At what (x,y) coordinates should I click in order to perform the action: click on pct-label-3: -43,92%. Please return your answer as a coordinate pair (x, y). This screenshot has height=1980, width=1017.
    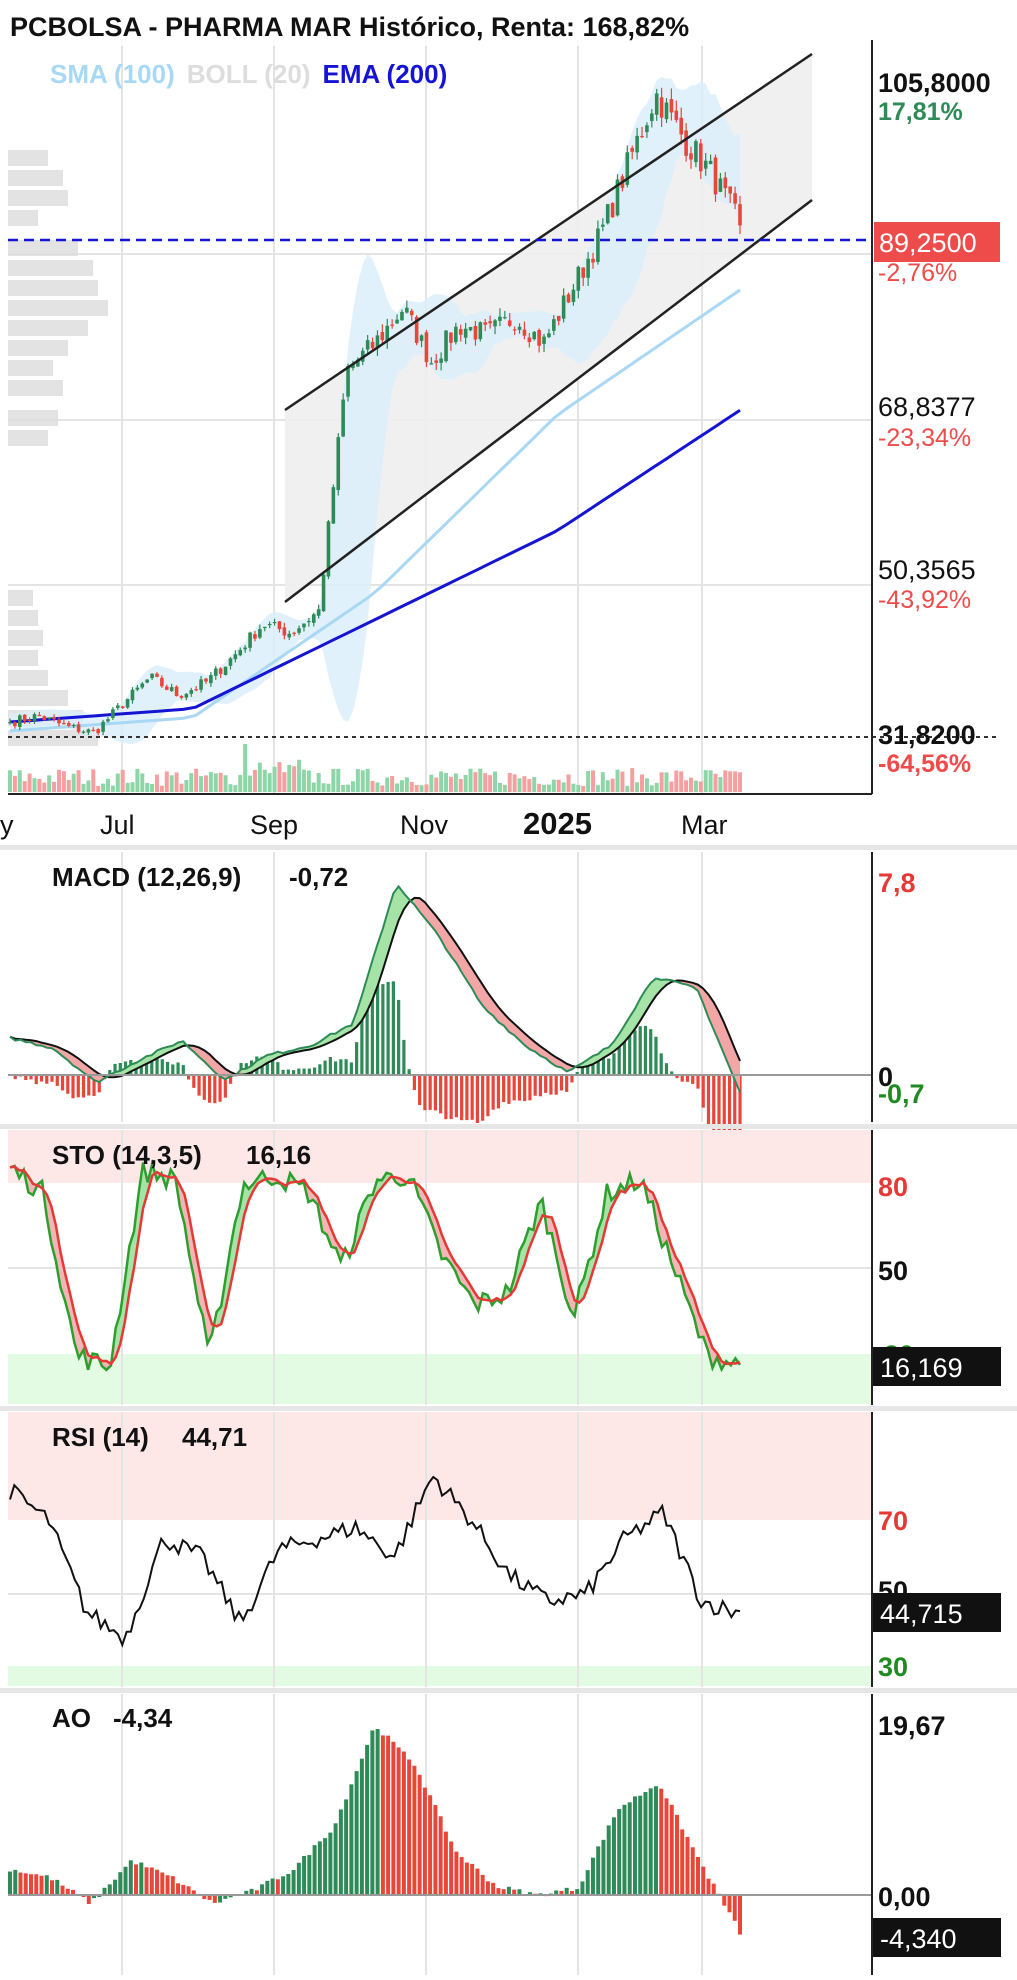
    Looking at the image, I should click on (924, 600).